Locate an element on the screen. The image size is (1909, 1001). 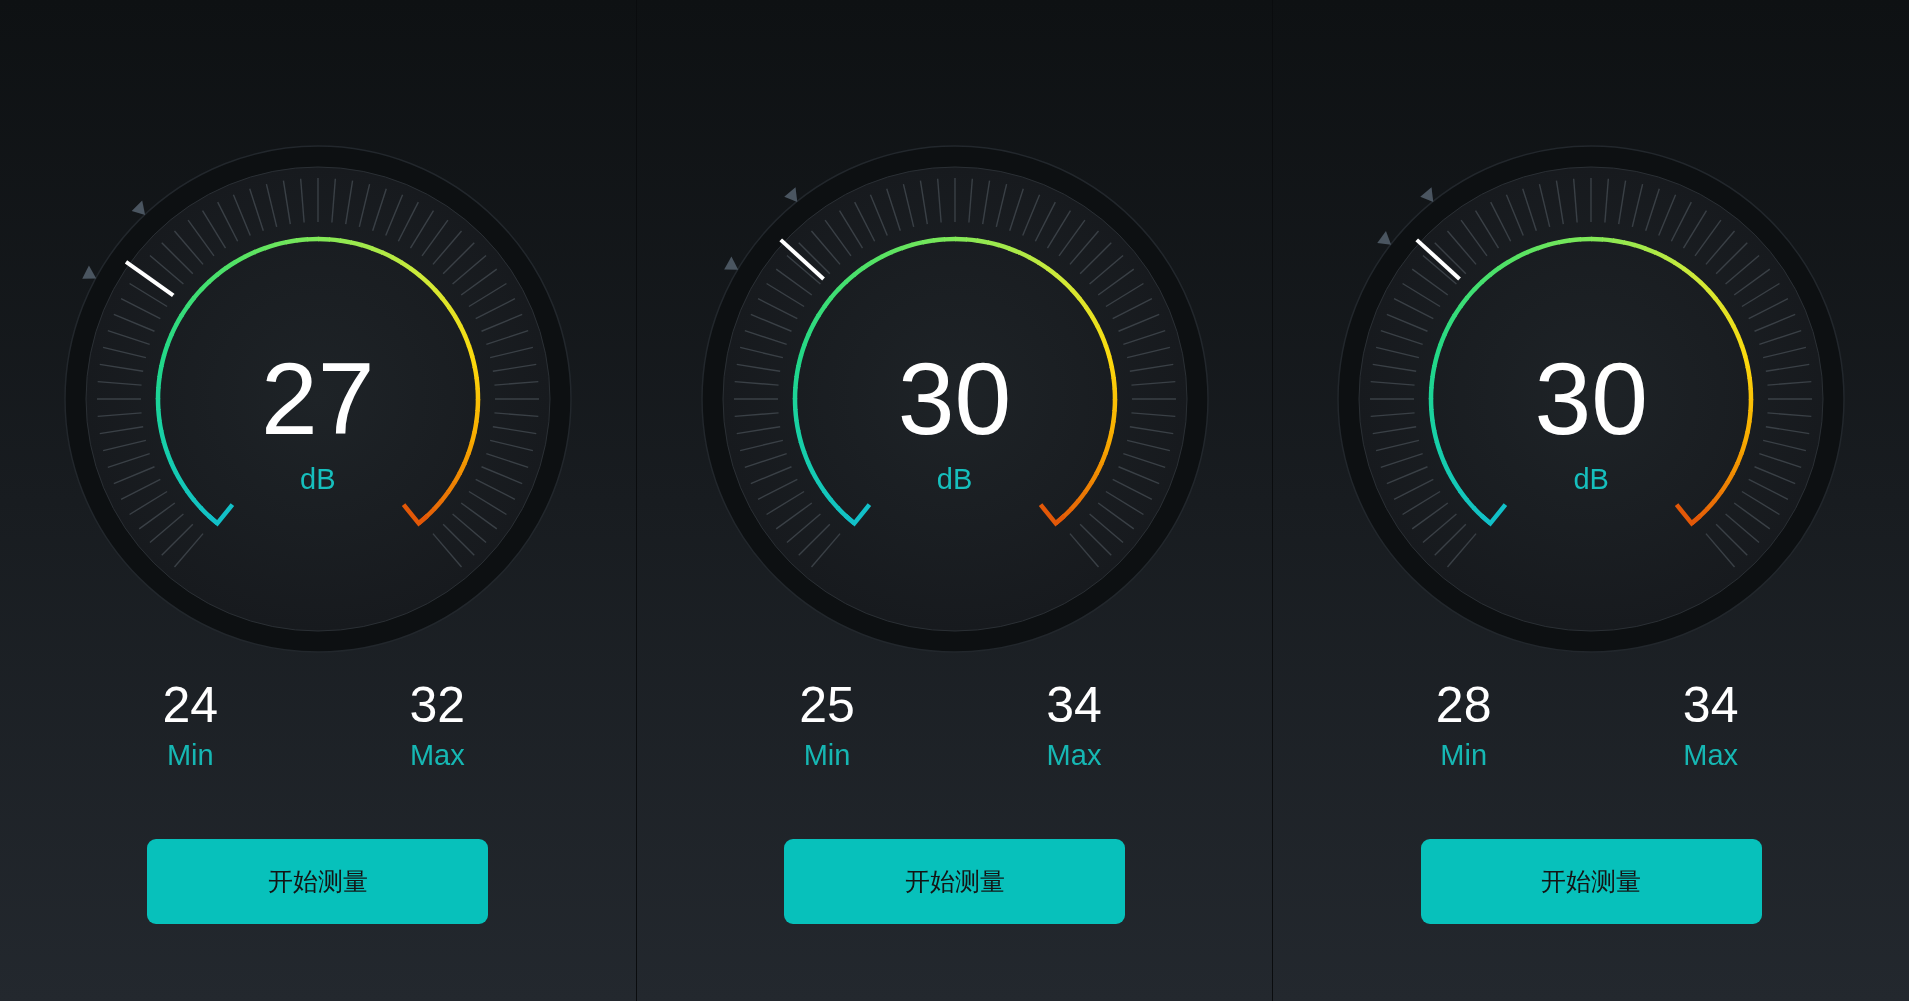
min-value: 25 is located at coordinates (827, 705).